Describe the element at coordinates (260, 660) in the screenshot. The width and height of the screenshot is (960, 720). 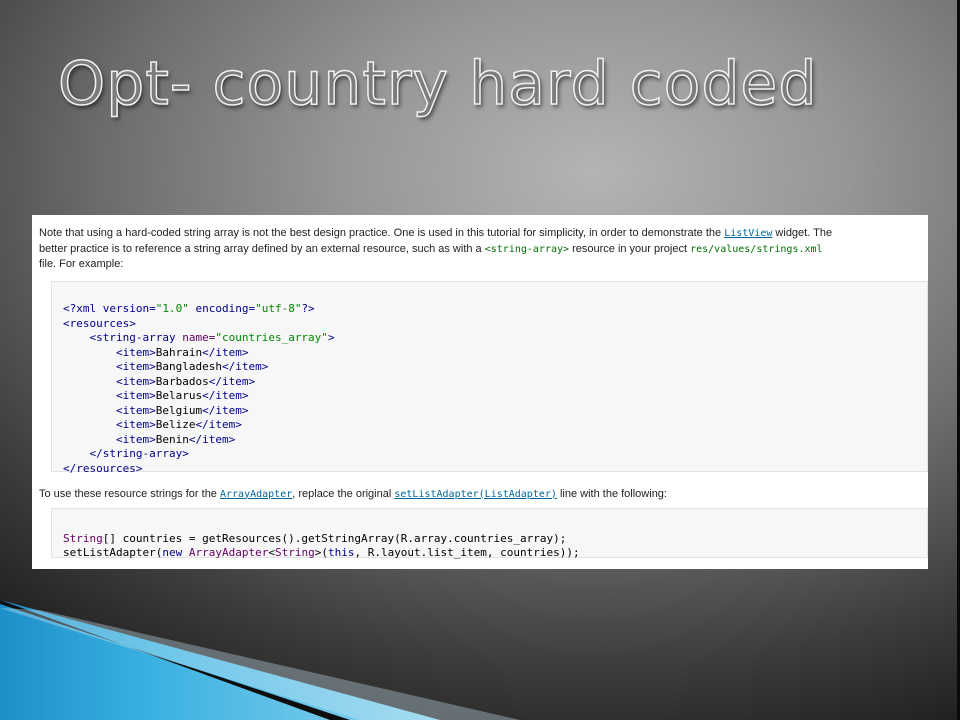
I see `slide-corner-decoration` at that location.